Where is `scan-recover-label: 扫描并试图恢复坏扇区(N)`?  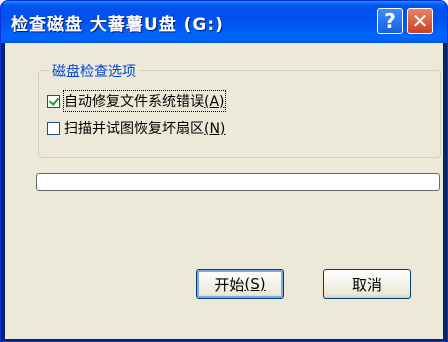 scan-recover-label: 扫描并试图恢复坏扇区(N) is located at coordinates (144, 128).